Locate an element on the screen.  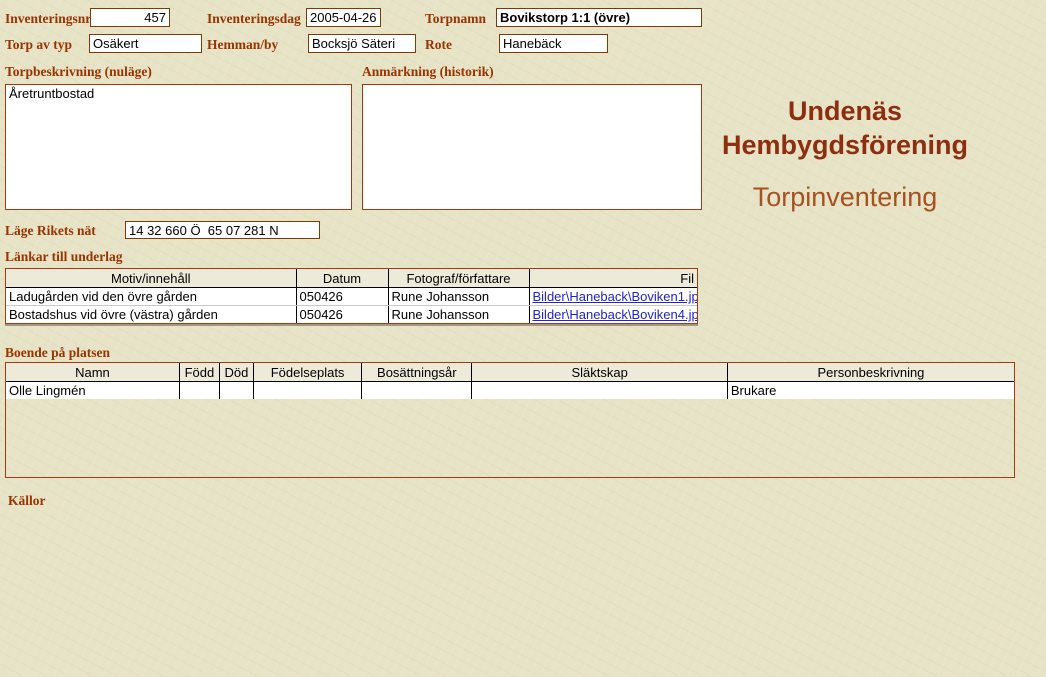
links-header-fil: Fil is located at coordinates (613, 278).